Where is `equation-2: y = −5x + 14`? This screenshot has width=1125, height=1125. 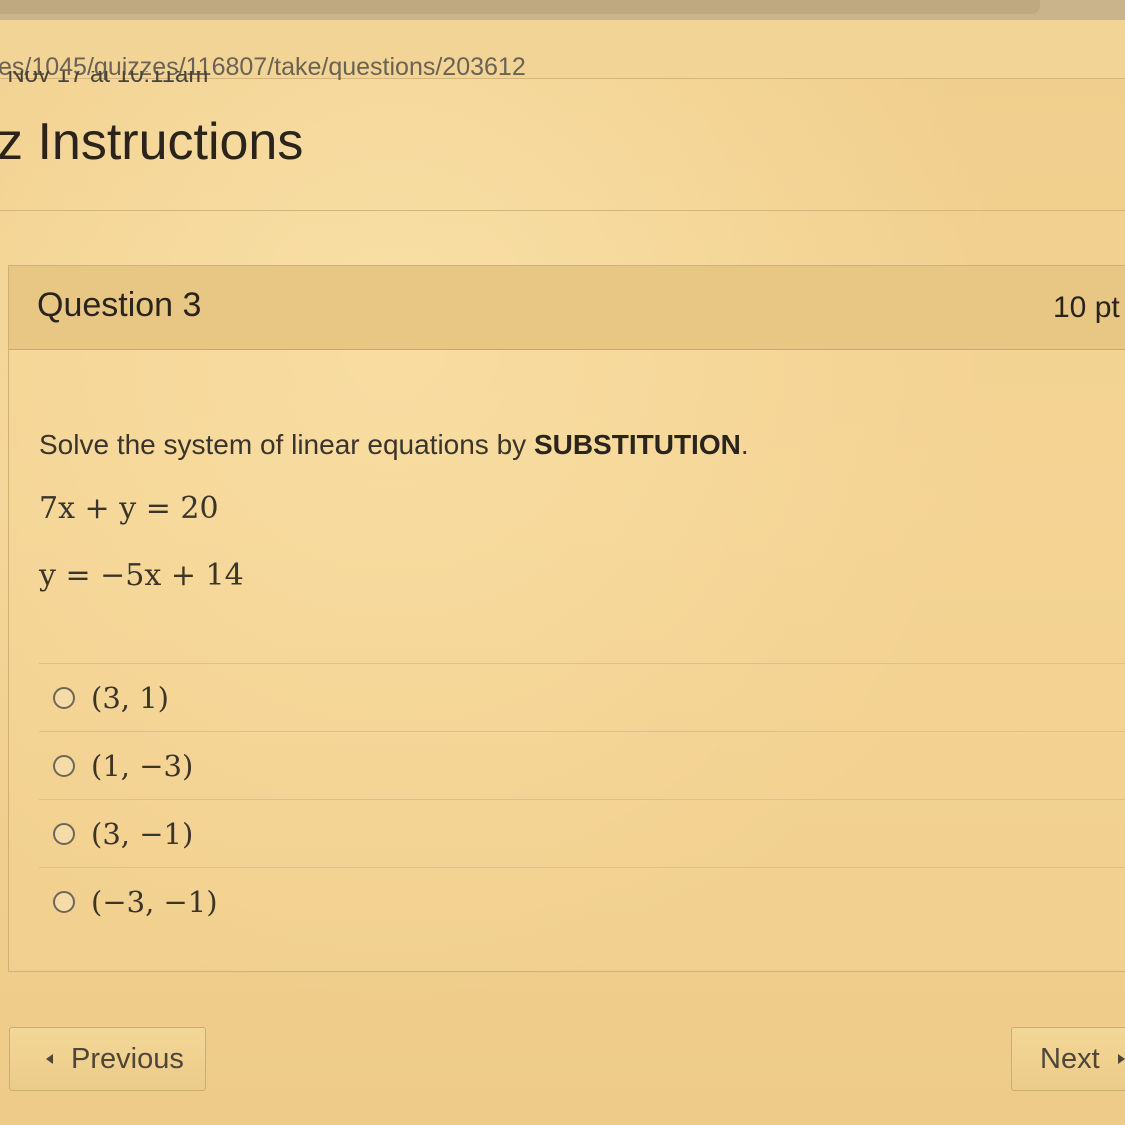 equation-2: y = −5x + 14 is located at coordinates (141, 575).